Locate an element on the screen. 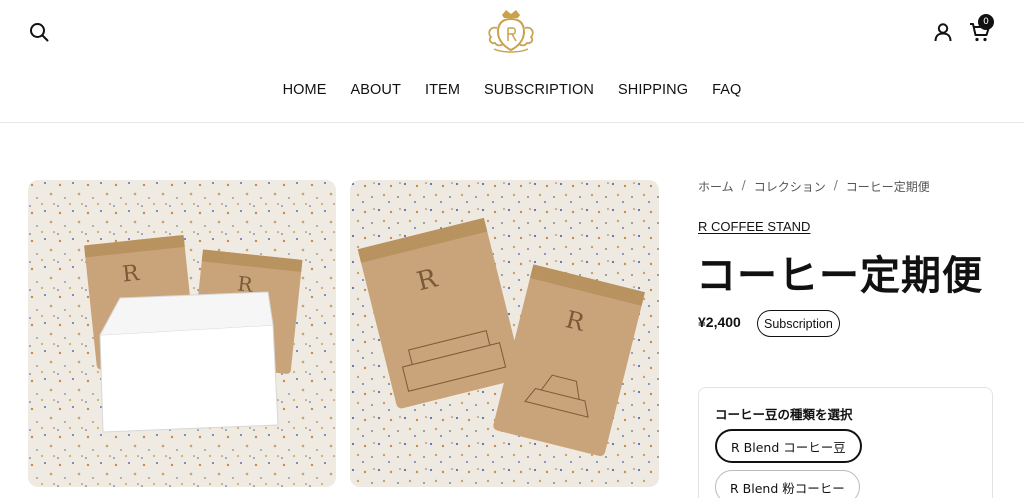 The height and width of the screenshot is (498, 1024). subscription-badge: Subscription is located at coordinates (798, 323).